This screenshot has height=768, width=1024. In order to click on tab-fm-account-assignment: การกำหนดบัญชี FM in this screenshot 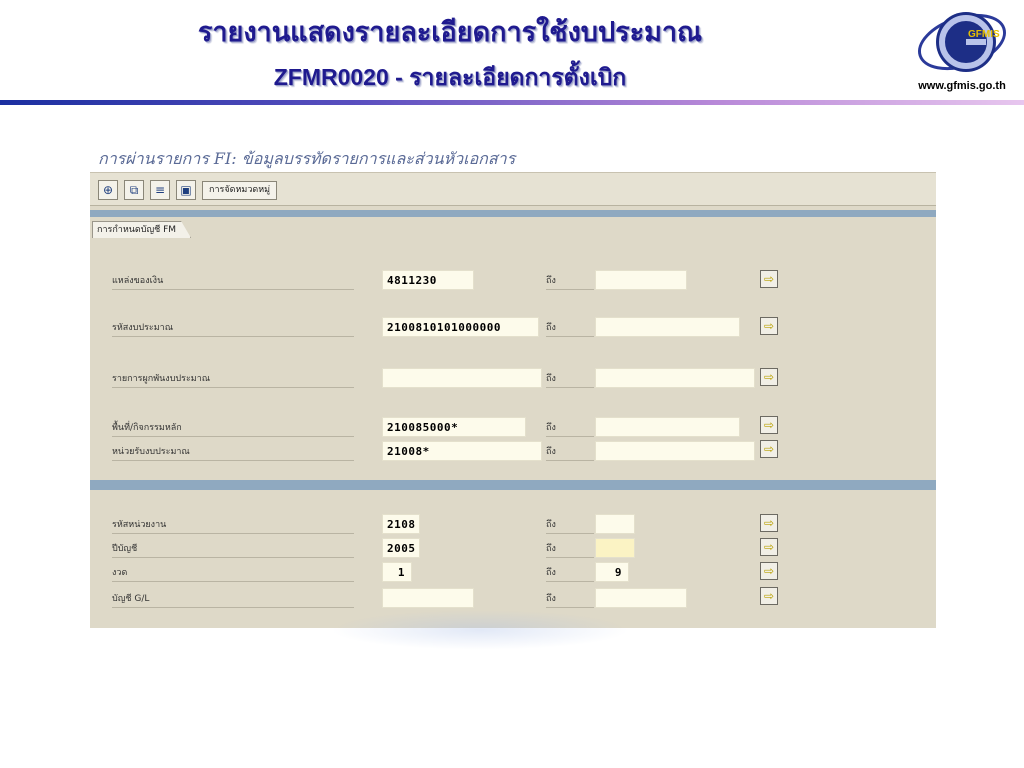, I will do `click(141, 229)`.